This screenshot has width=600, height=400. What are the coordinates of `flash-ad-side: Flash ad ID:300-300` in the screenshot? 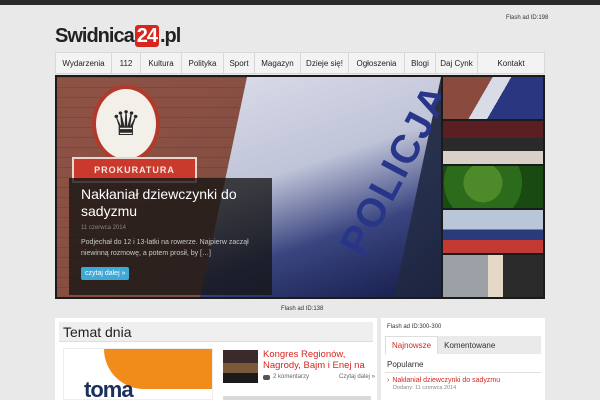 It's located at (414, 327).